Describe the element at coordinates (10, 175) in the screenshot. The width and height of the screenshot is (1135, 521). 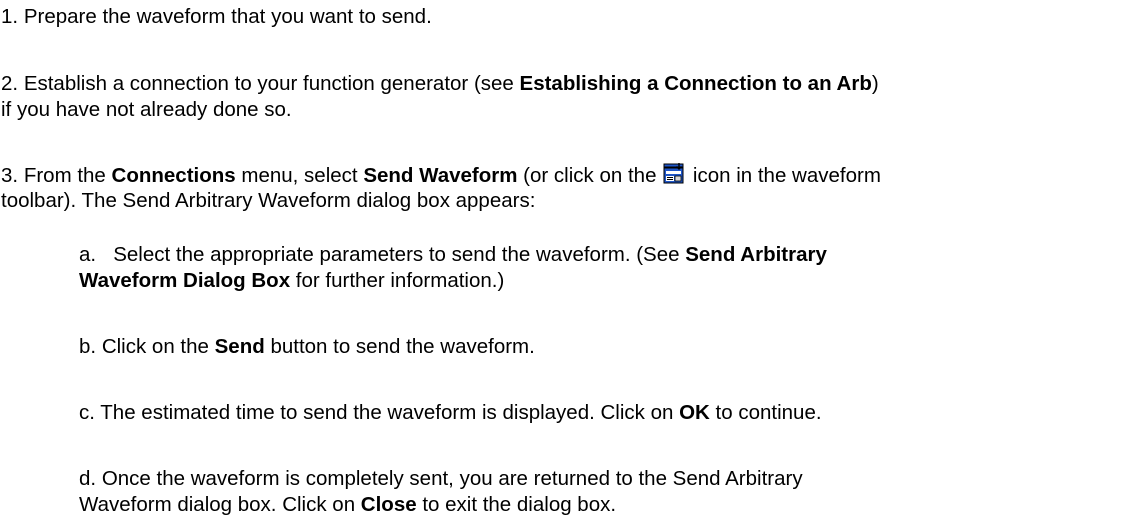
I see `step-number: 3.` at that location.